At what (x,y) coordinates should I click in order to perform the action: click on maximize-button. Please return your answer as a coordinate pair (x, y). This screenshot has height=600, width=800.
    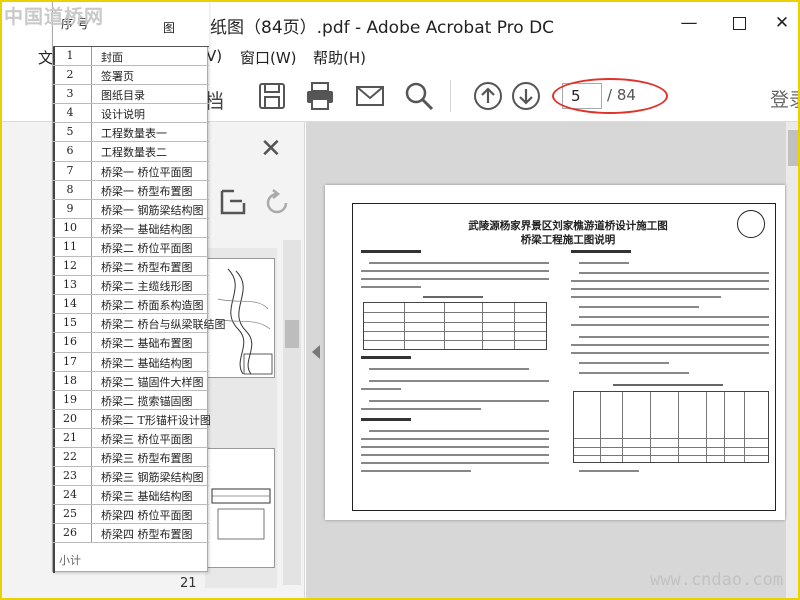
    Looking at the image, I should click on (739, 23).